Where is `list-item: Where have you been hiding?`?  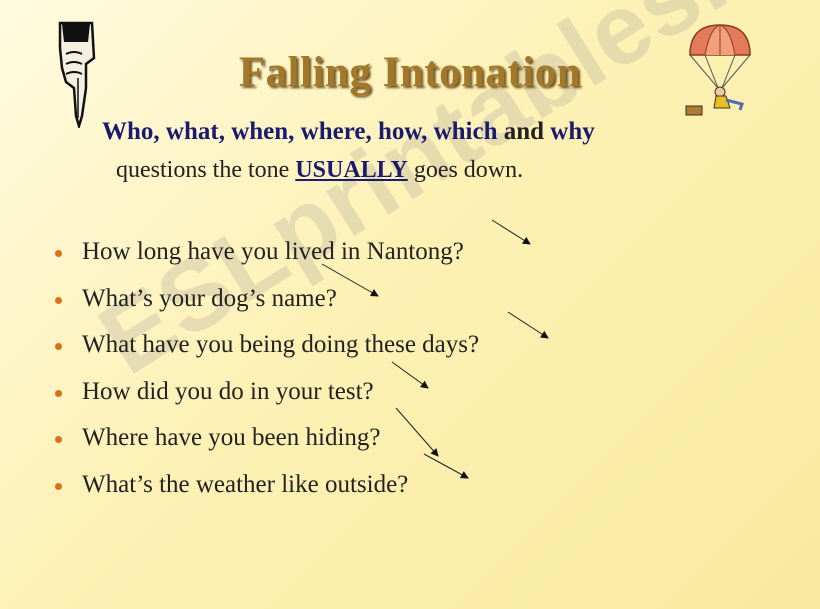 list-item: Where have you been hiding? is located at coordinates (265, 447).